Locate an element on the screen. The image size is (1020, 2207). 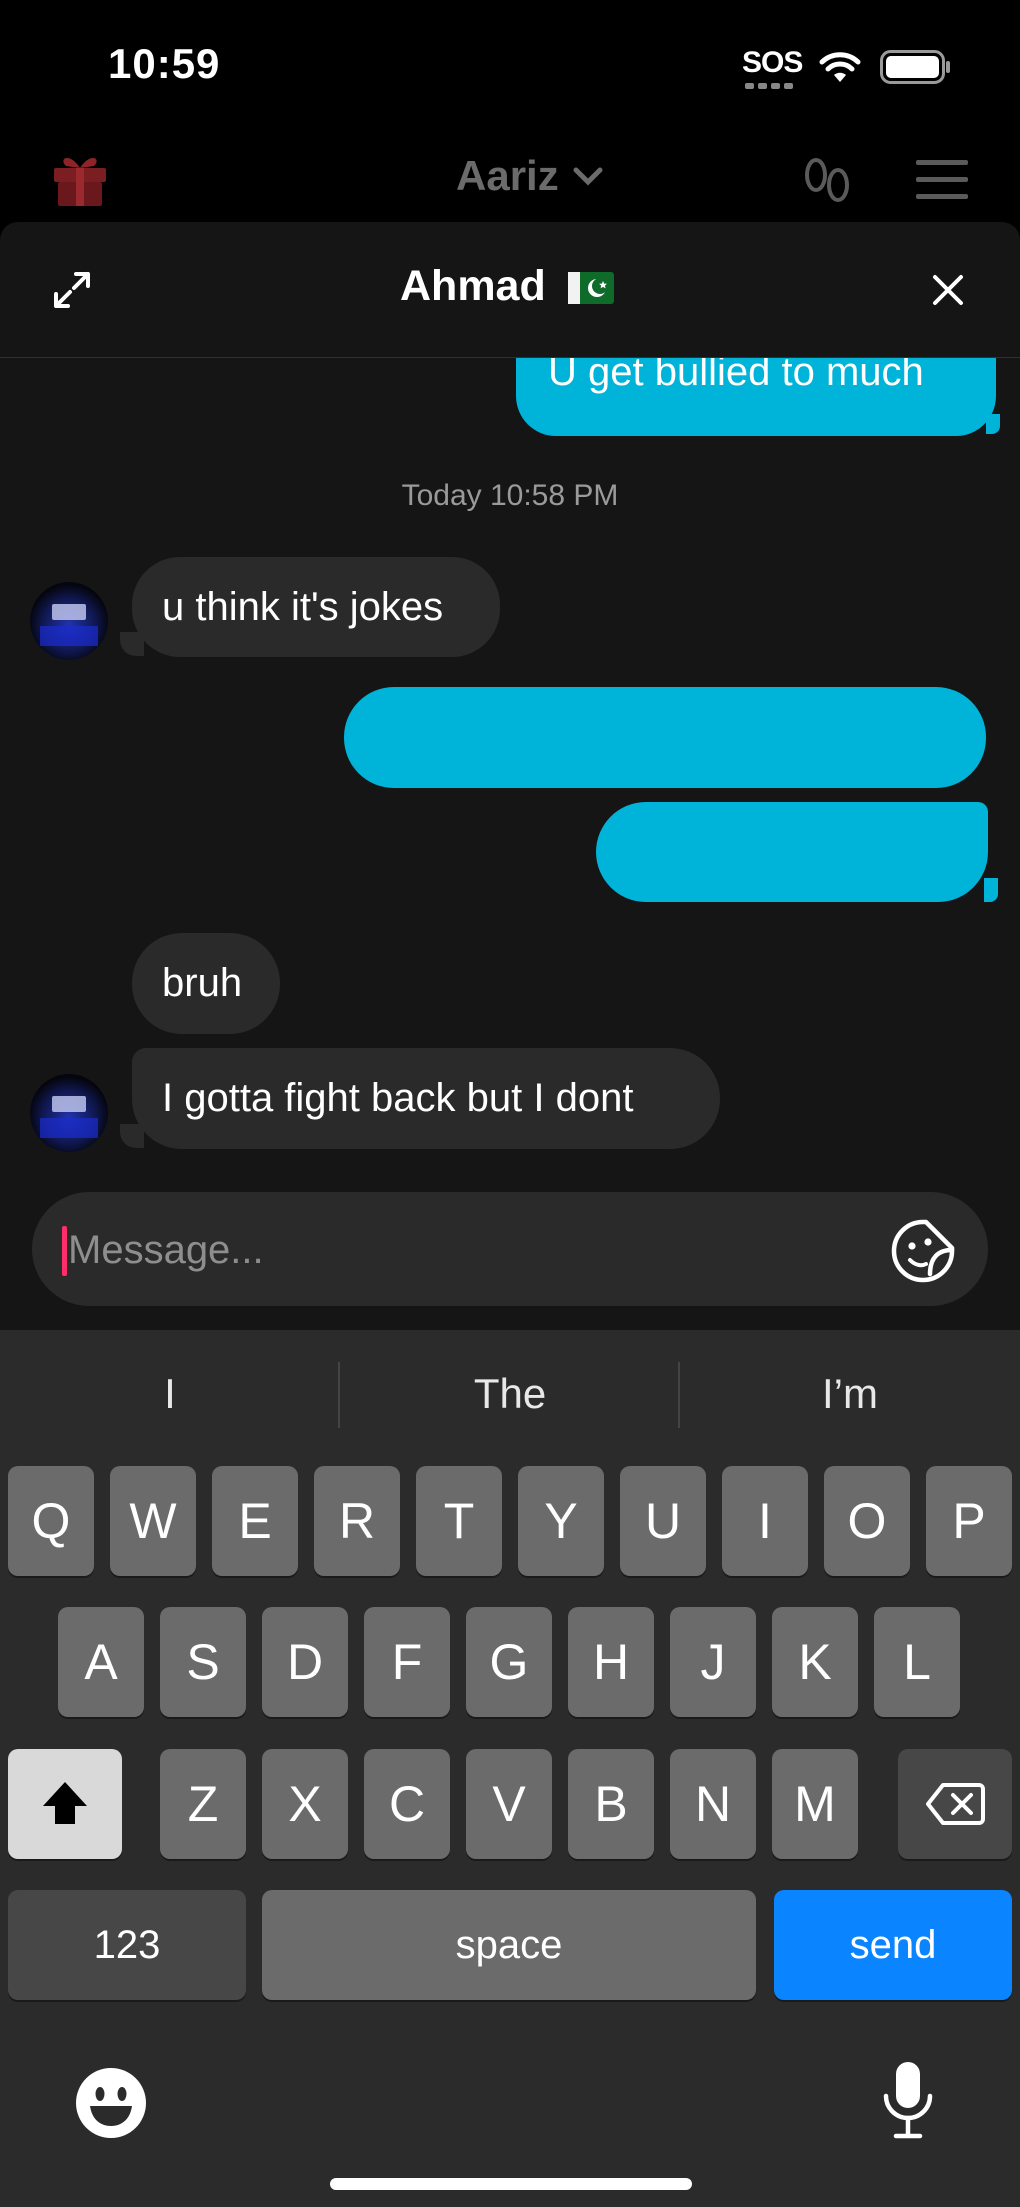
key-x: X is located at coordinates (305, 1804).